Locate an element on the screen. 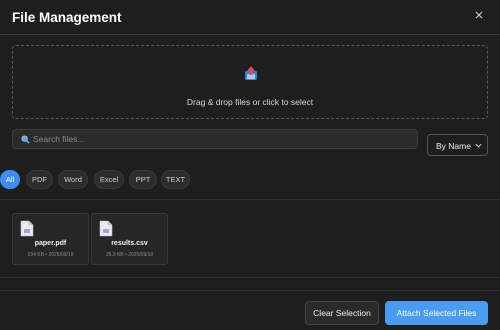 The height and width of the screenshot is (330, 500). file-meta: 35.9 KB • 2025/09/18 is located at coordinates (129, 255).